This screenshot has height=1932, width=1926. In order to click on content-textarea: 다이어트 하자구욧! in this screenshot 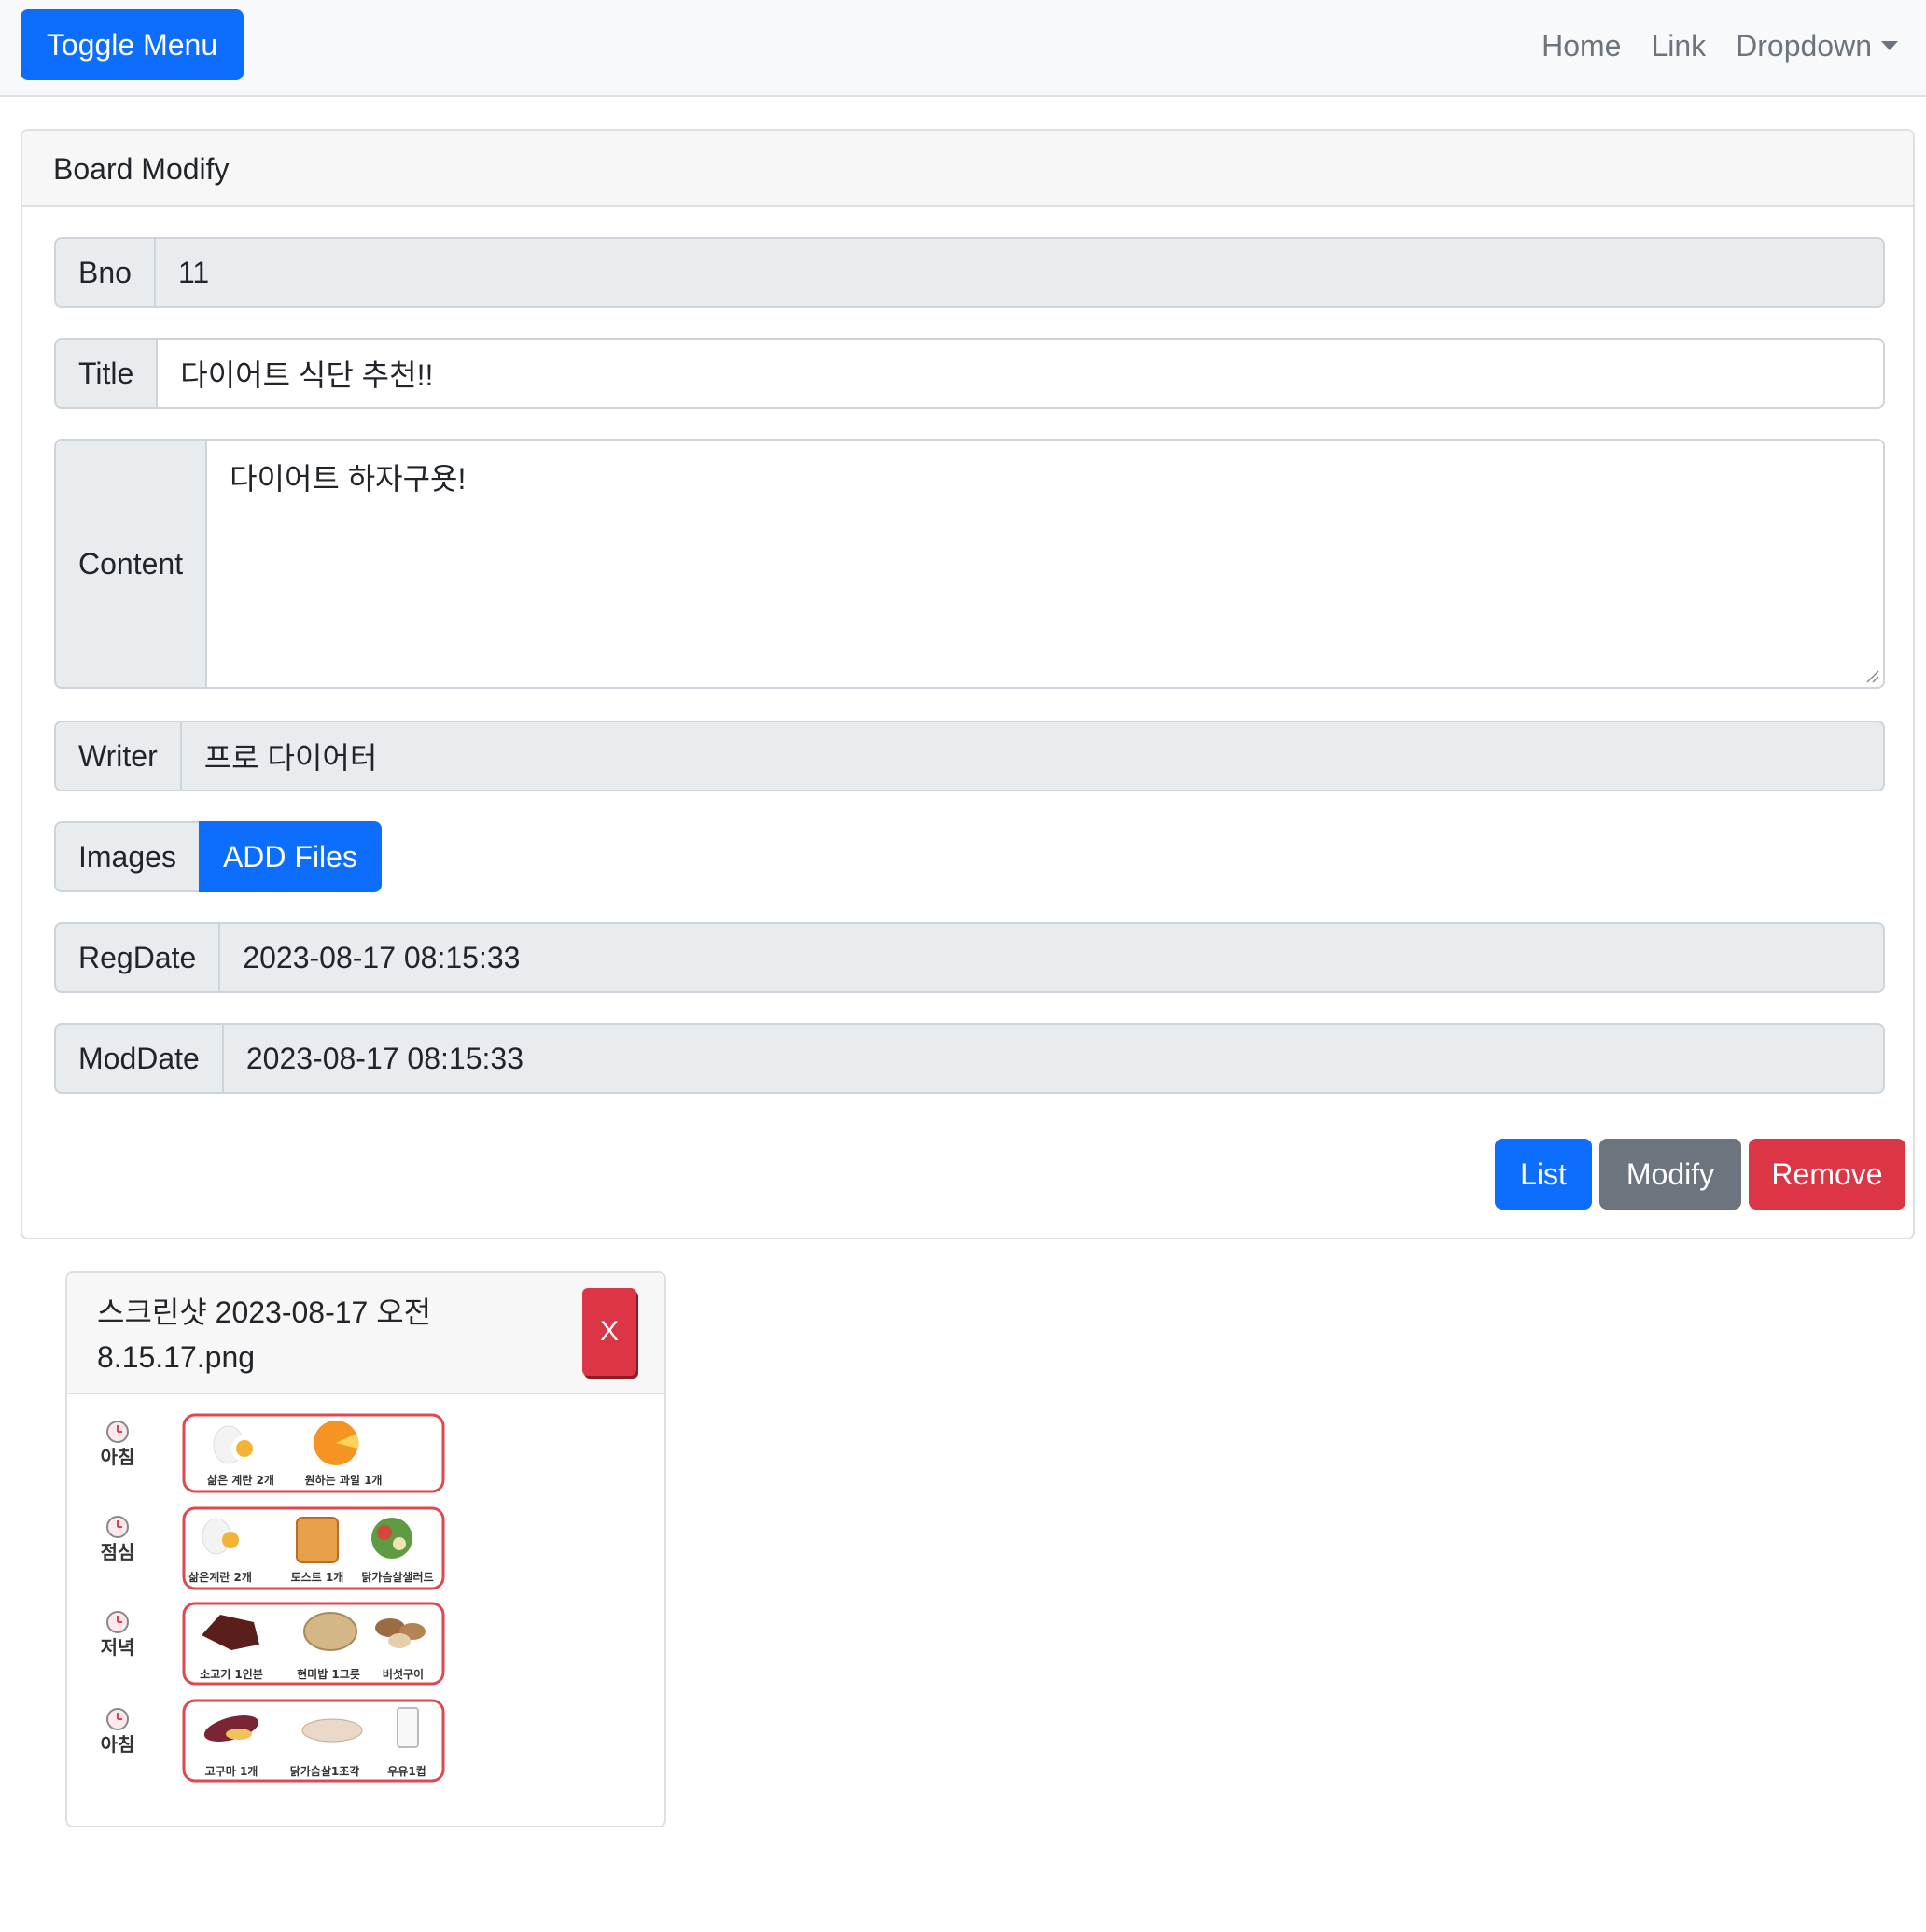, I will do `click(1045, 564)`.